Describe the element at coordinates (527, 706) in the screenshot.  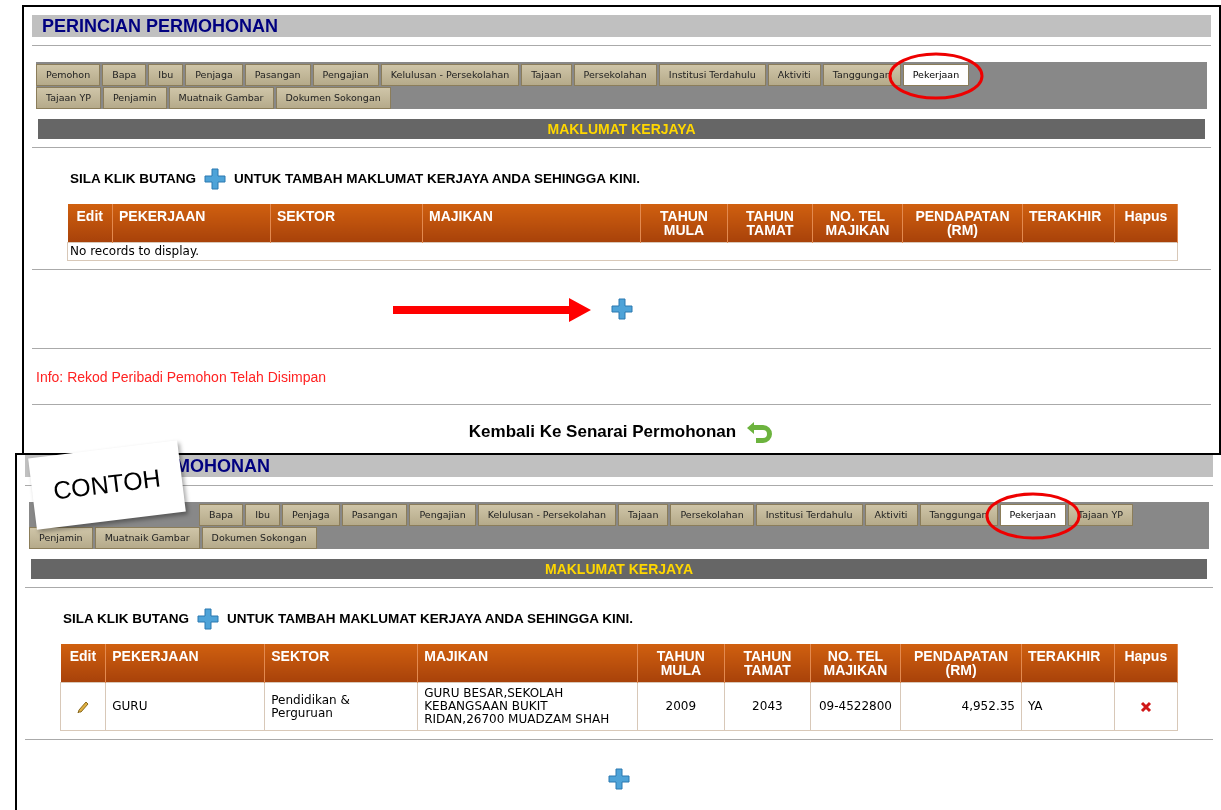
I see `table-cell: GURU BESAR,SEKOLAH KEBANGSAAN BUKIT RIDAN,26700 MUADZAM SHAH` at that location.